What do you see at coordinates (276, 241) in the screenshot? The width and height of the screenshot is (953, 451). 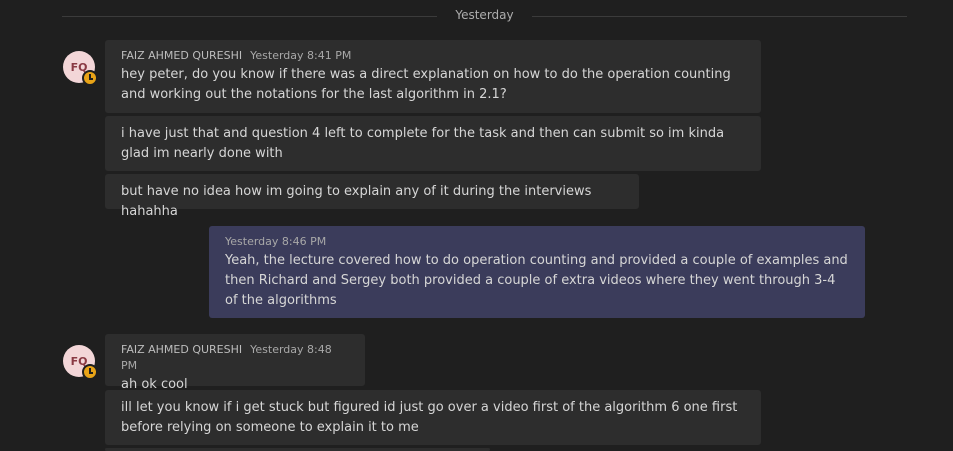 I see `message-timestamp: Yesterday 8:46 PM` at bounding box center [276, 241].